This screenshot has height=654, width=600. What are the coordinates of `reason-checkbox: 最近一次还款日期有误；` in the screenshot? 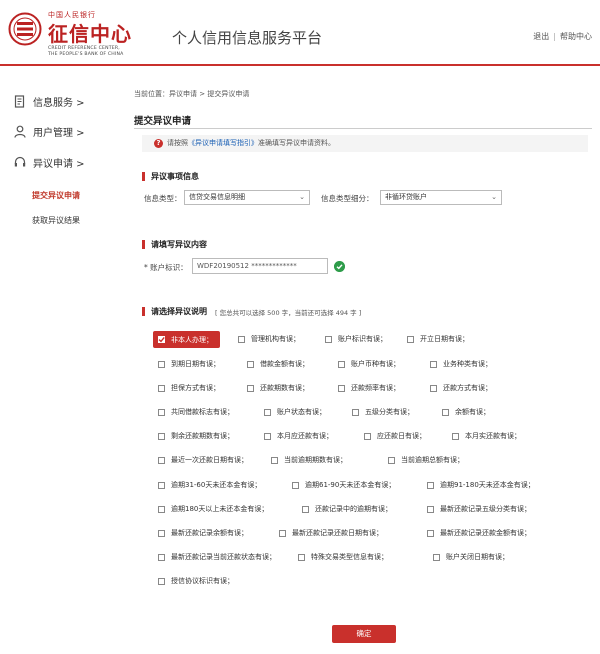 It's located at (203, 460).